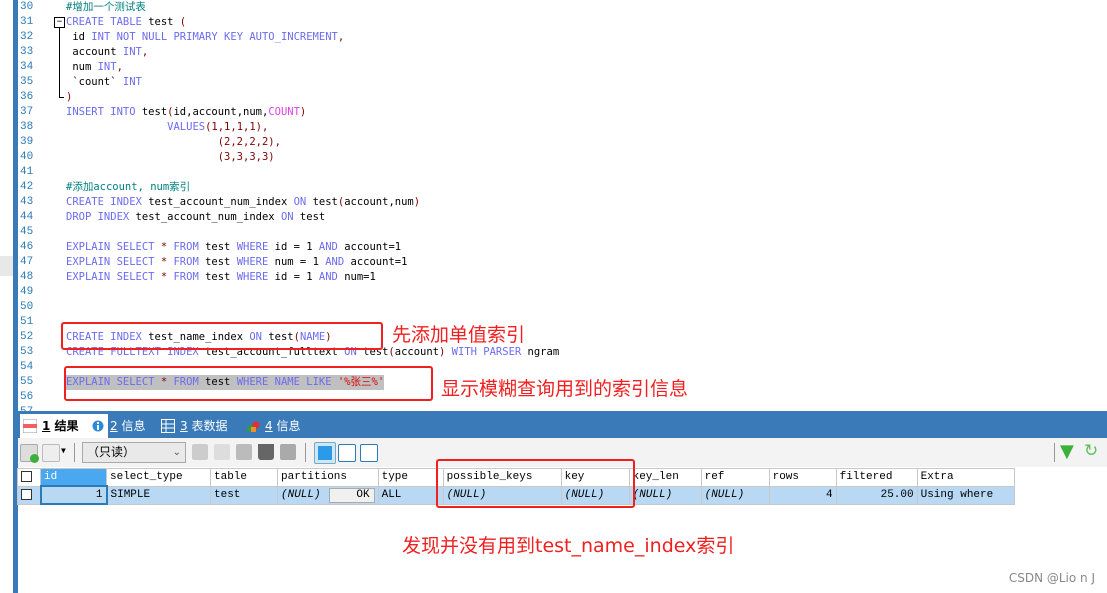 The height and width of the screenshot is (593, 1107). Describe the element at coordinates (98, 426) in the screenshot. I see `info-icon` at that location.